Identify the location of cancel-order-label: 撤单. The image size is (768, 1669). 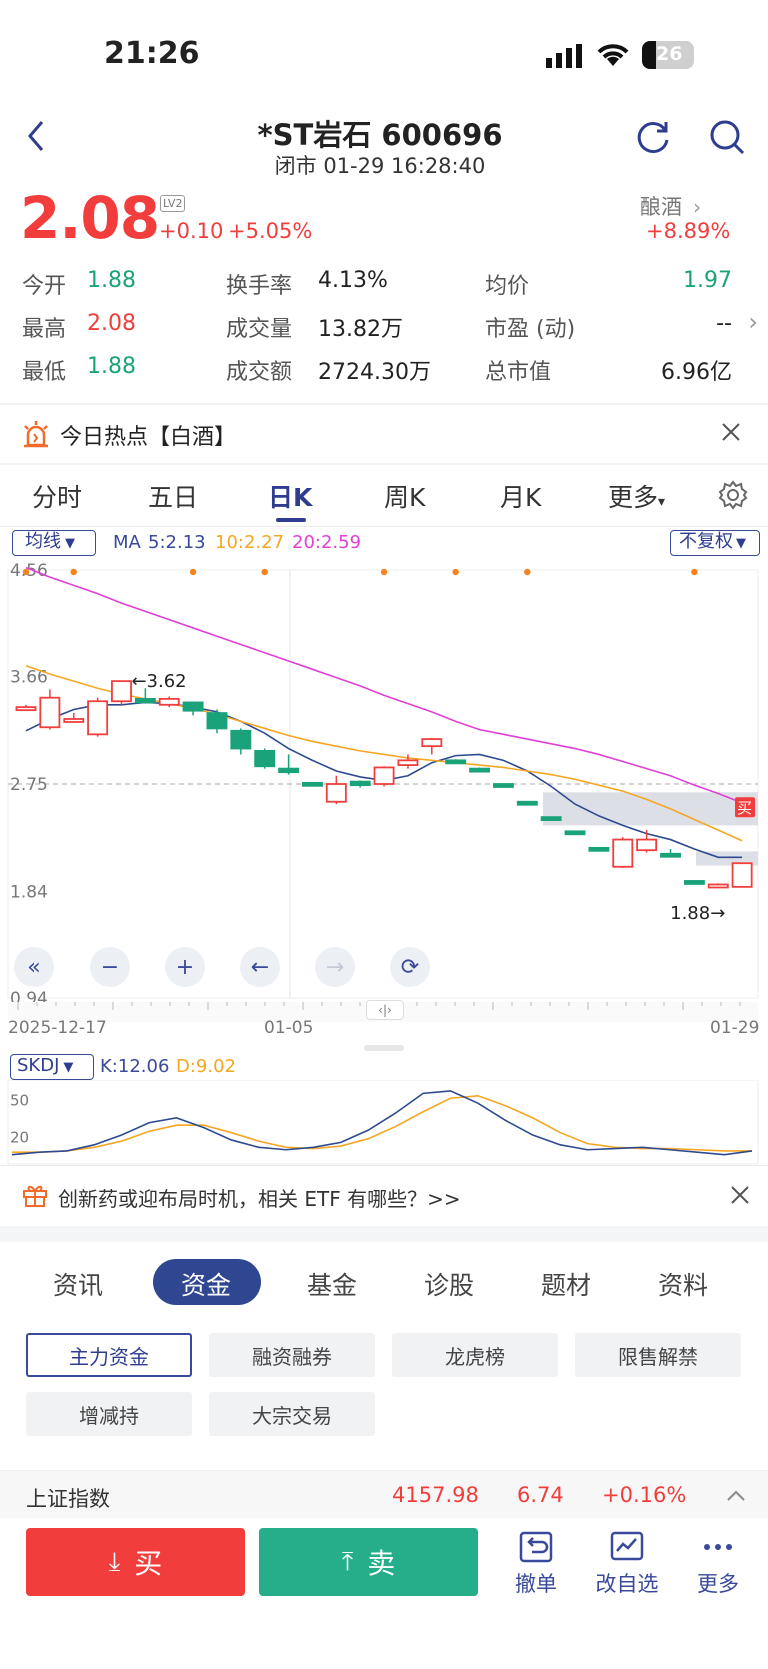
(536, 1584).